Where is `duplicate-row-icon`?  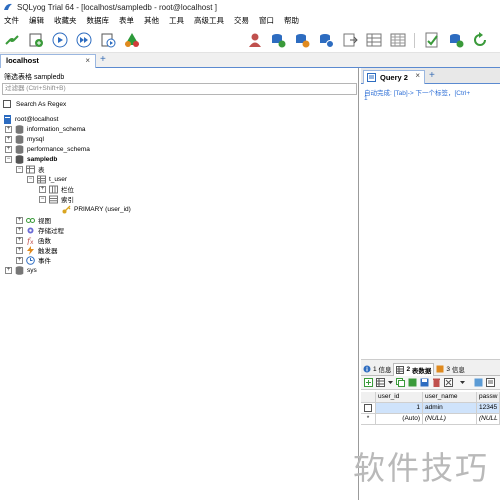
duplicate-row-icon is located at coordinates (412, 382).